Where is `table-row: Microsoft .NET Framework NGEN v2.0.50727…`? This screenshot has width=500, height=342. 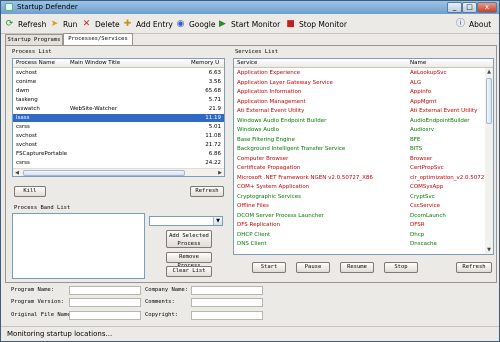 table-row: Microsoft .NET Framework NGEN v2.0.50727… is located at coordinates (363, 178).